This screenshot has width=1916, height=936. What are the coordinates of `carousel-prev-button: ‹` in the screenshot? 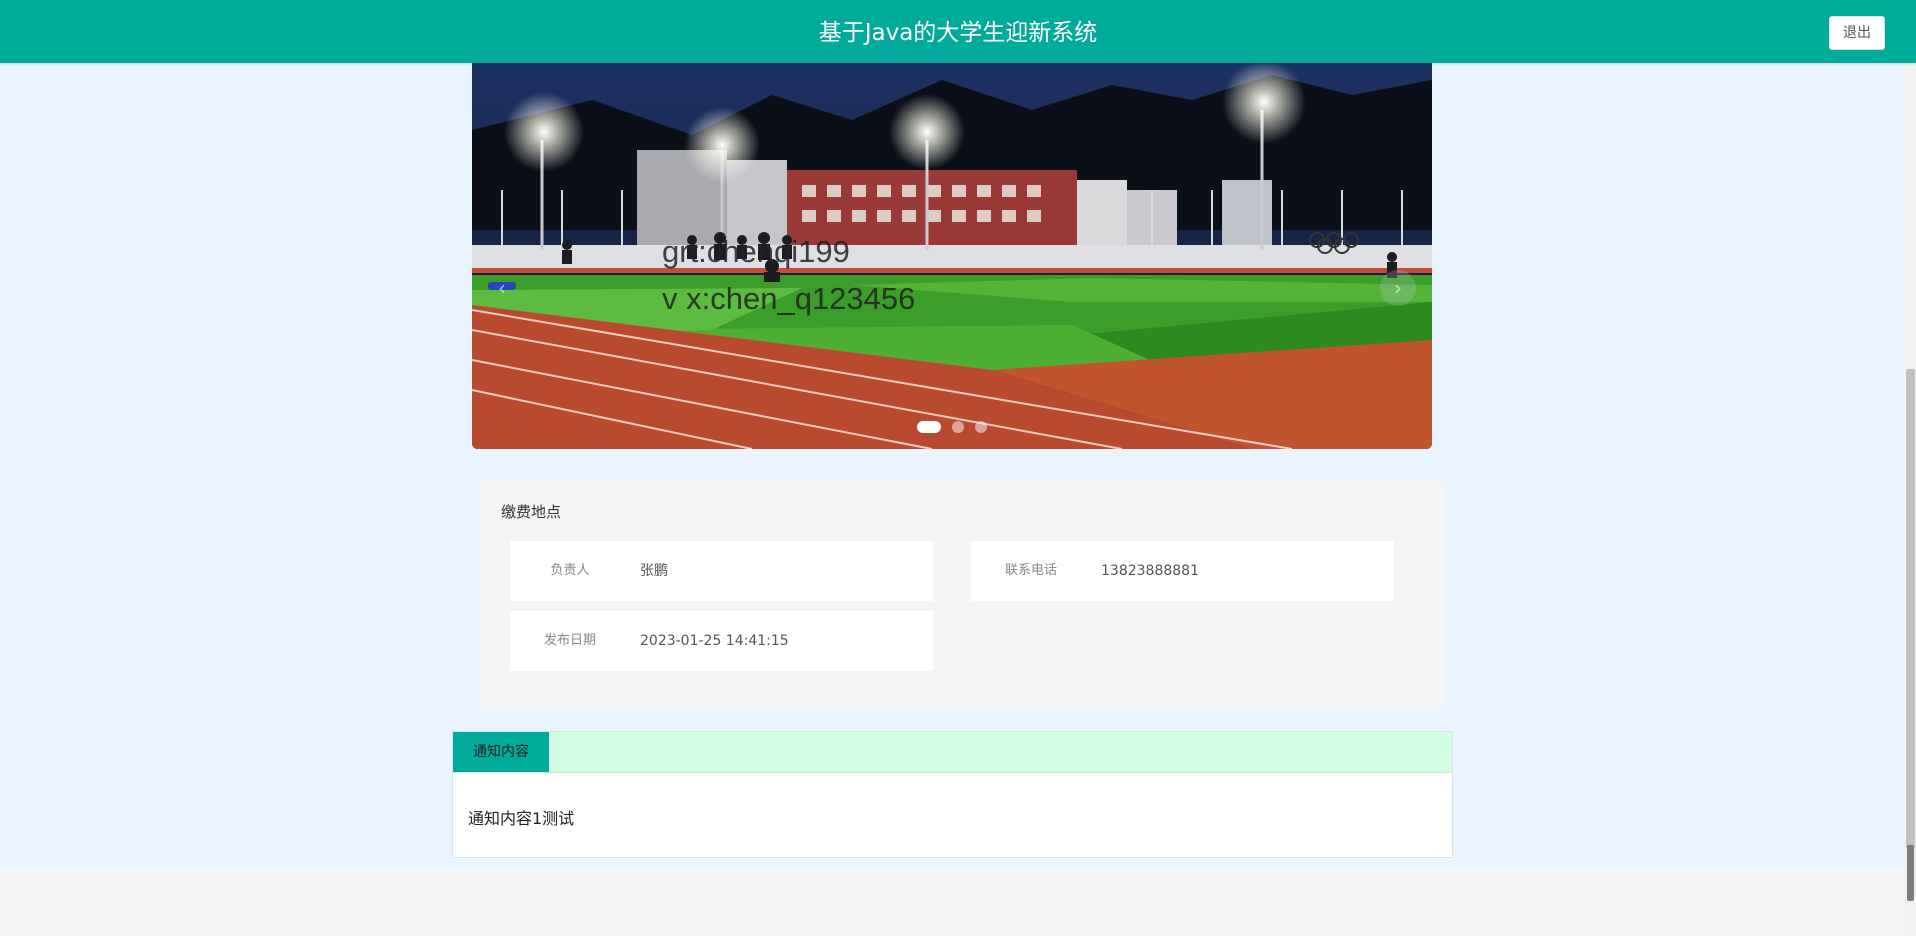 It's located at (502, 288).